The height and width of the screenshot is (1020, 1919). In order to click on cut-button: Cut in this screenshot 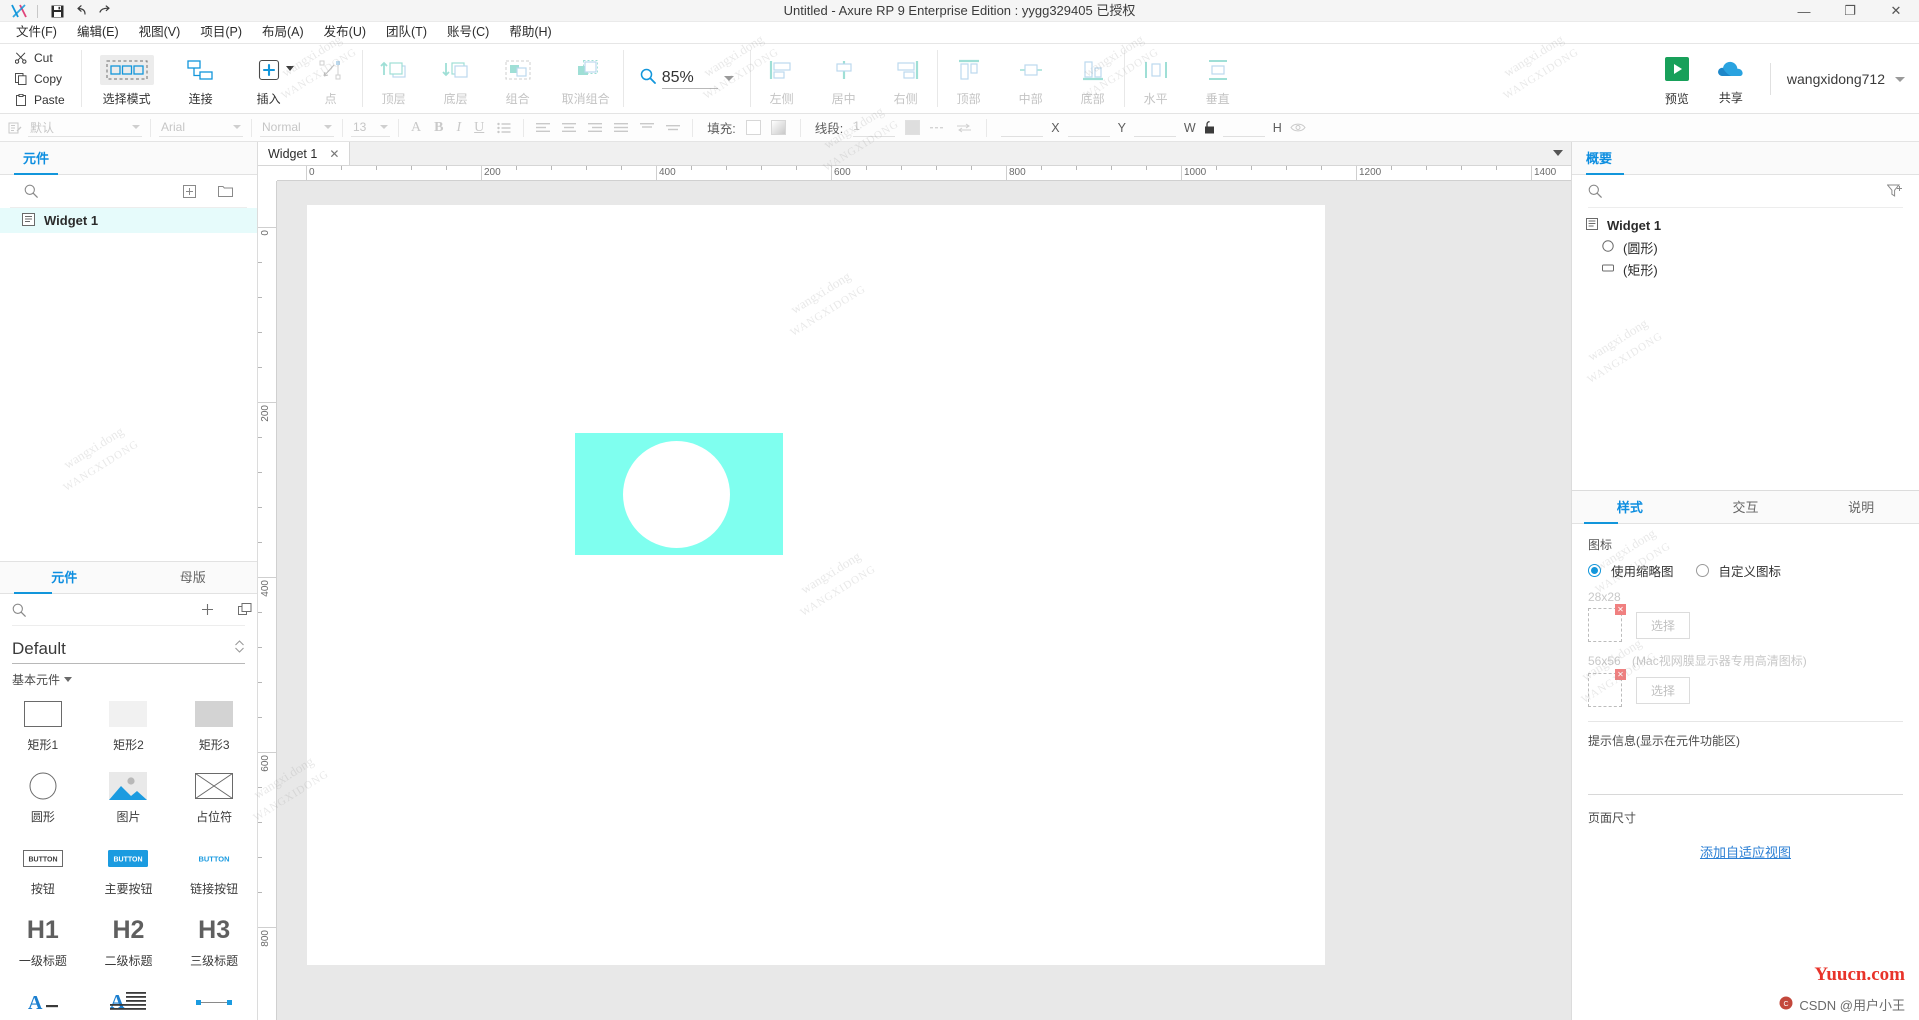, I will do `click(39, 57)`.